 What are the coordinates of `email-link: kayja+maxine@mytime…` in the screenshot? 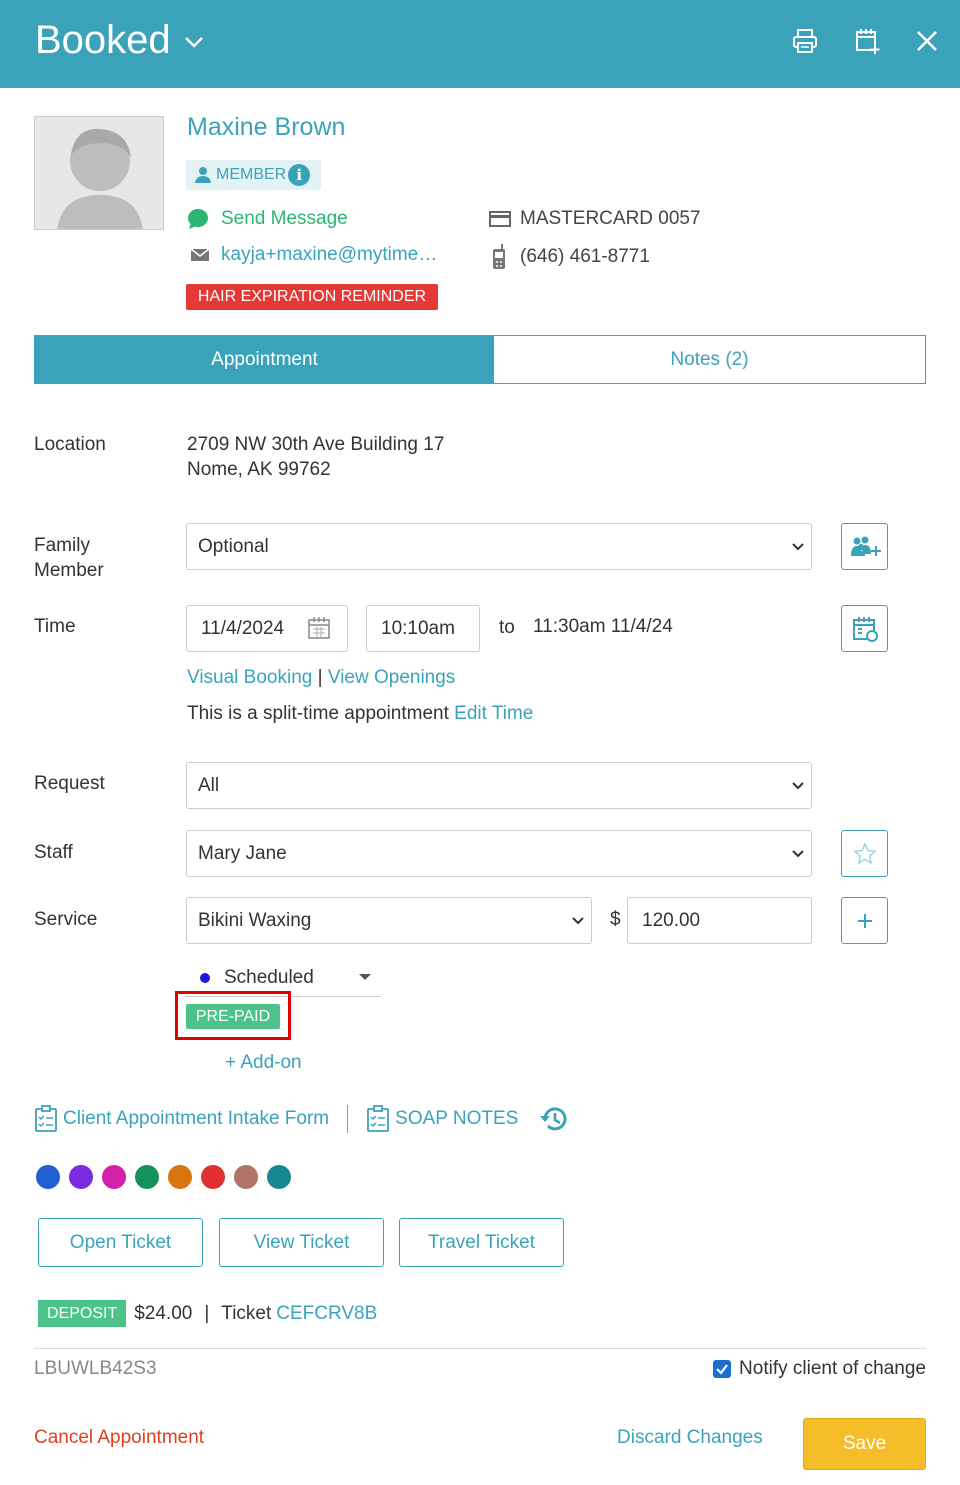 It's located at (313, 255).